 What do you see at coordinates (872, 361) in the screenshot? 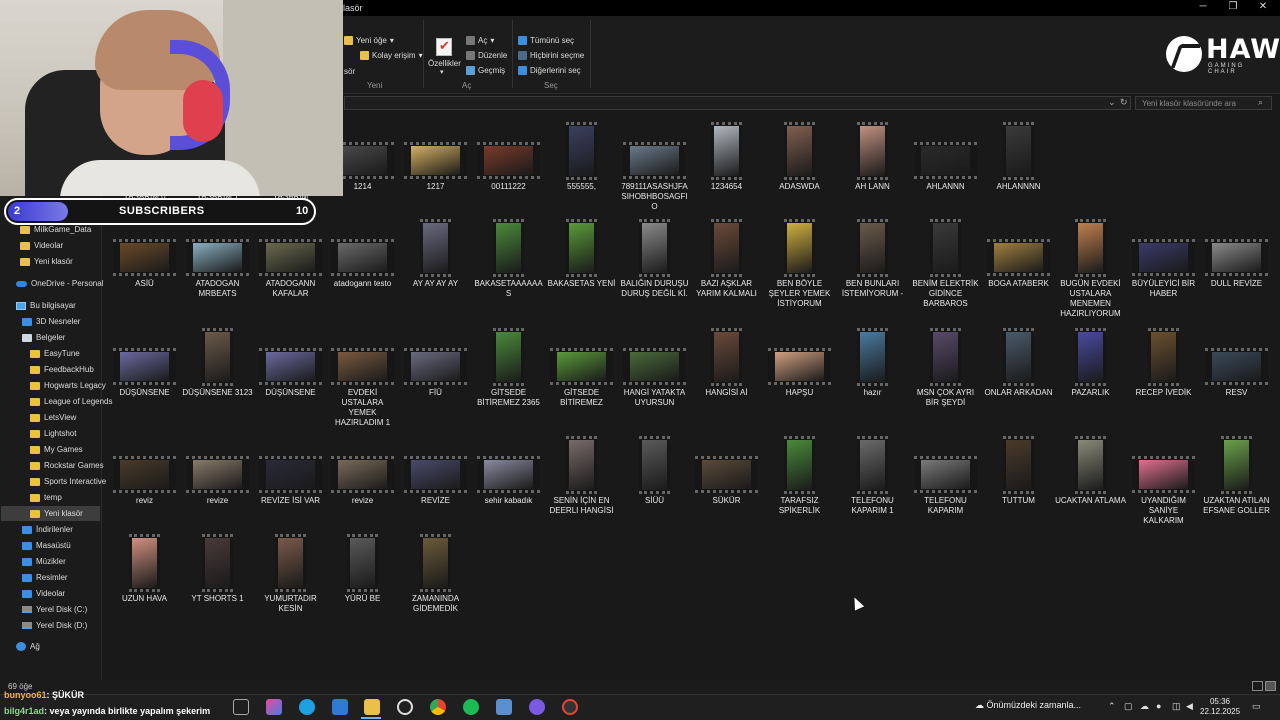
I see `file-tile: hazır` at bounding box center [872, 361].